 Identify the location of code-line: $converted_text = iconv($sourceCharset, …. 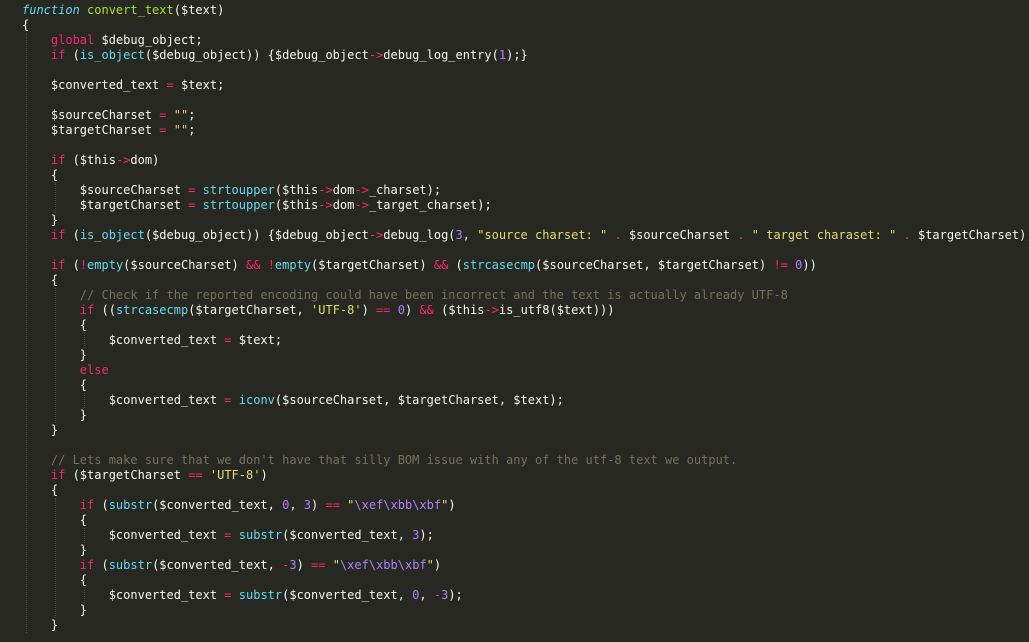
(525, 400).